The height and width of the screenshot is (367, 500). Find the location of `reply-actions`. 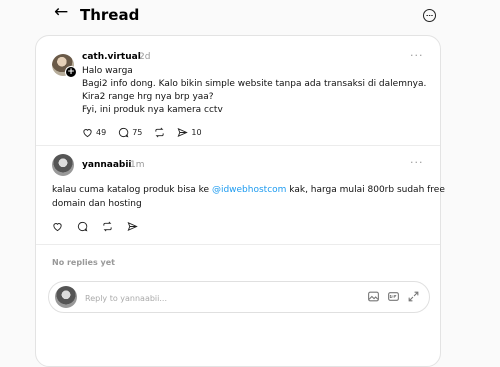

reply-actions is located at coordinates (95, 226).